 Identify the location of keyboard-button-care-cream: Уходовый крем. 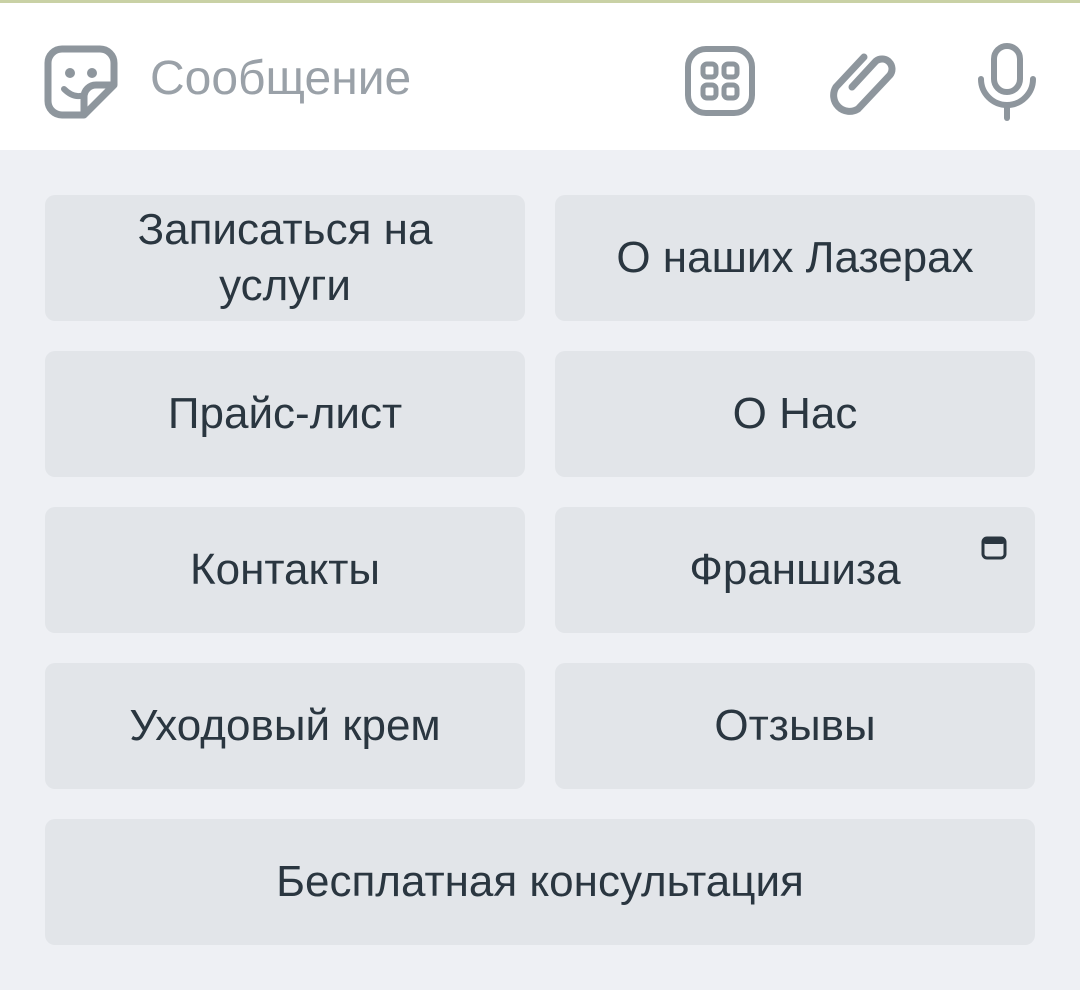
(285, 726).